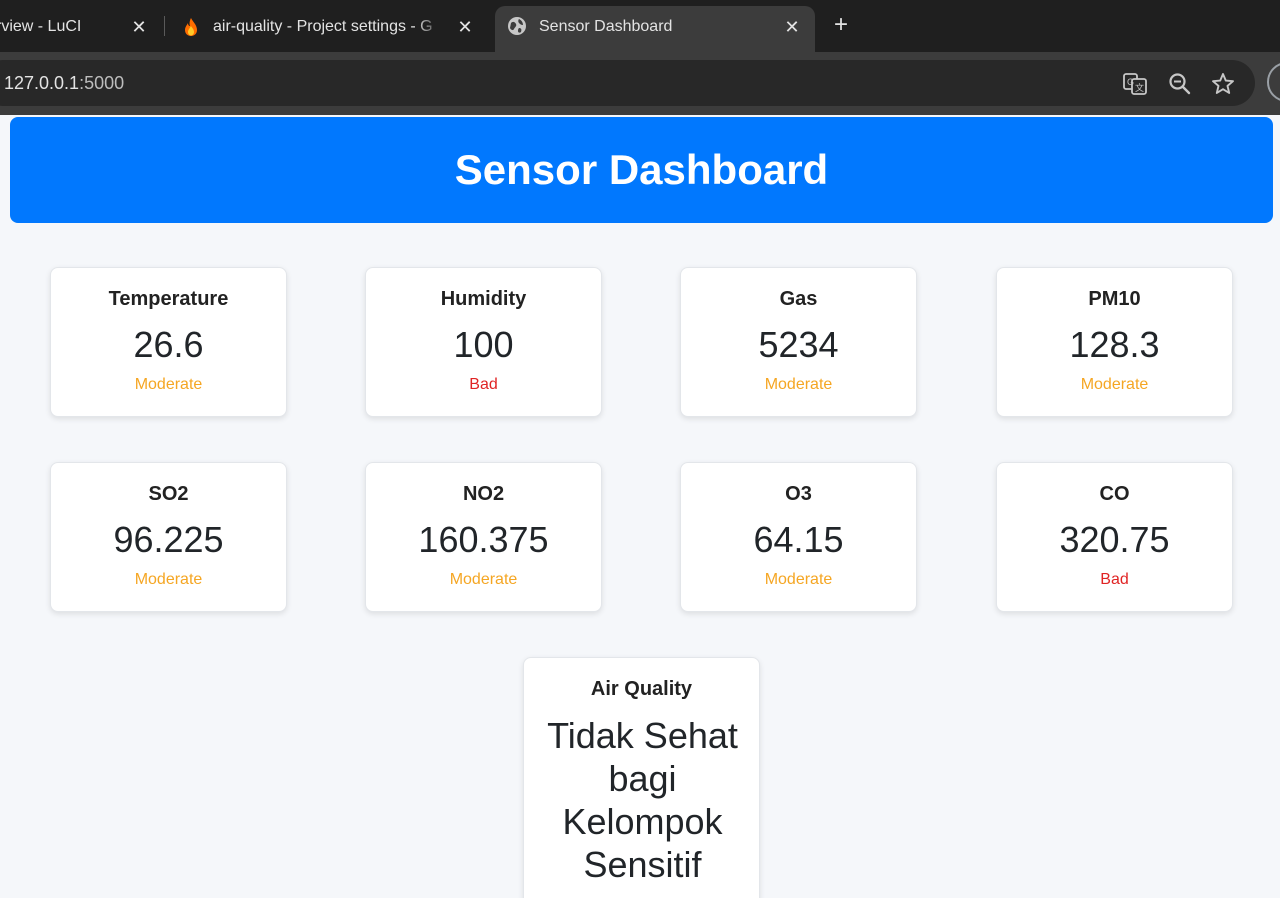  Describe the element at coordinates (1130, 82) in the screenshot. I see `svg-text: G` at that location.